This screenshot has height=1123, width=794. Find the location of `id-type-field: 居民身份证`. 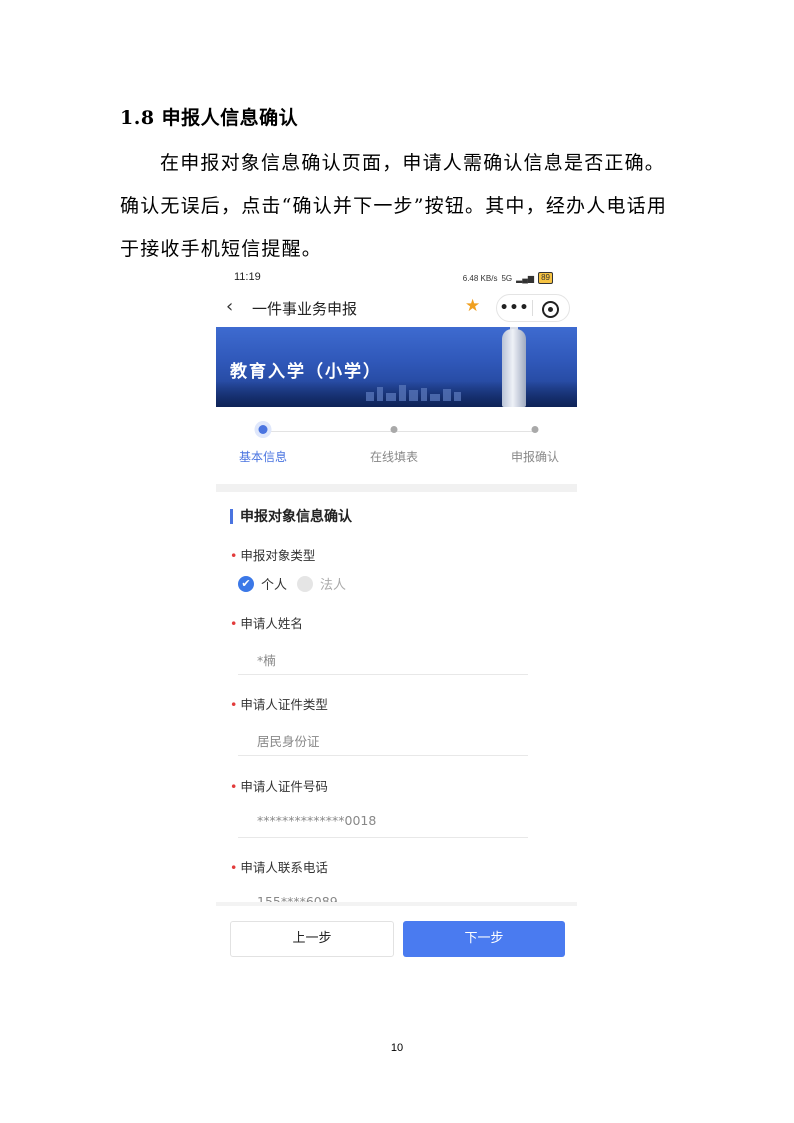

id-type-field: 居民身份证 is located at coordinates (288, 740).